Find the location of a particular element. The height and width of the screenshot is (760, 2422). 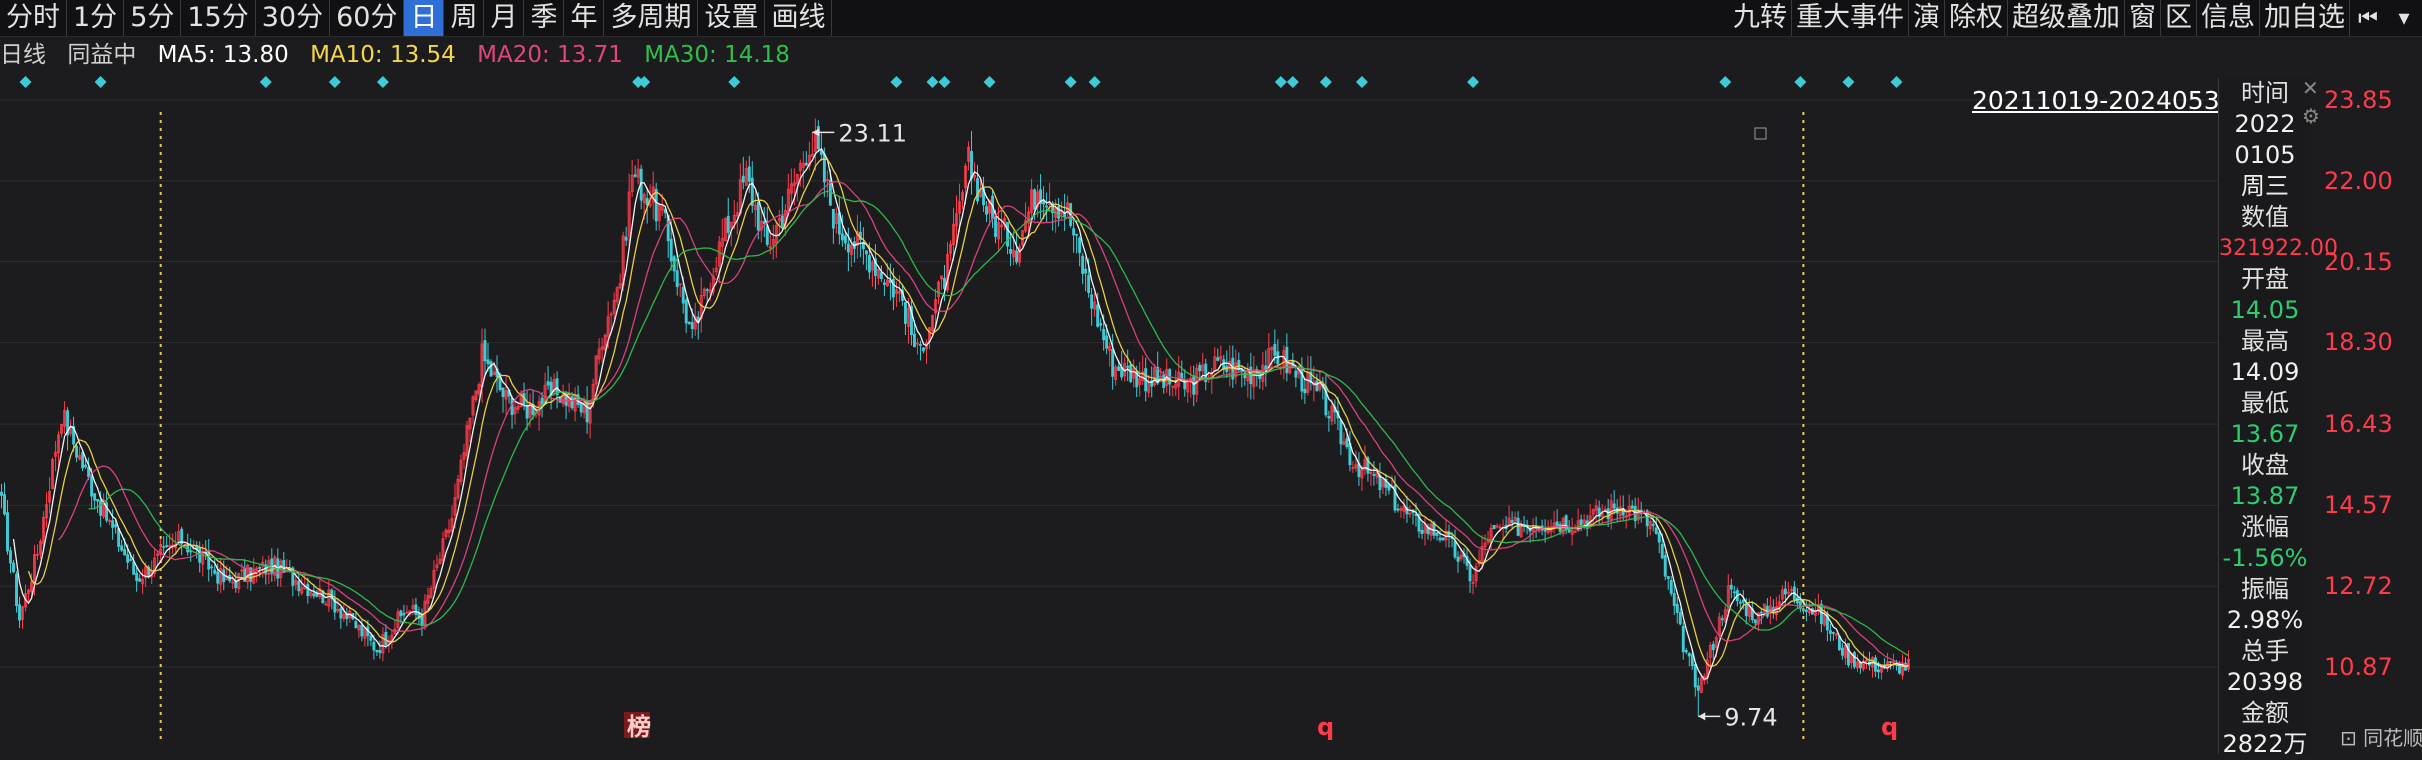

open-label: 开盘 is located at coordinates (2265, 279).